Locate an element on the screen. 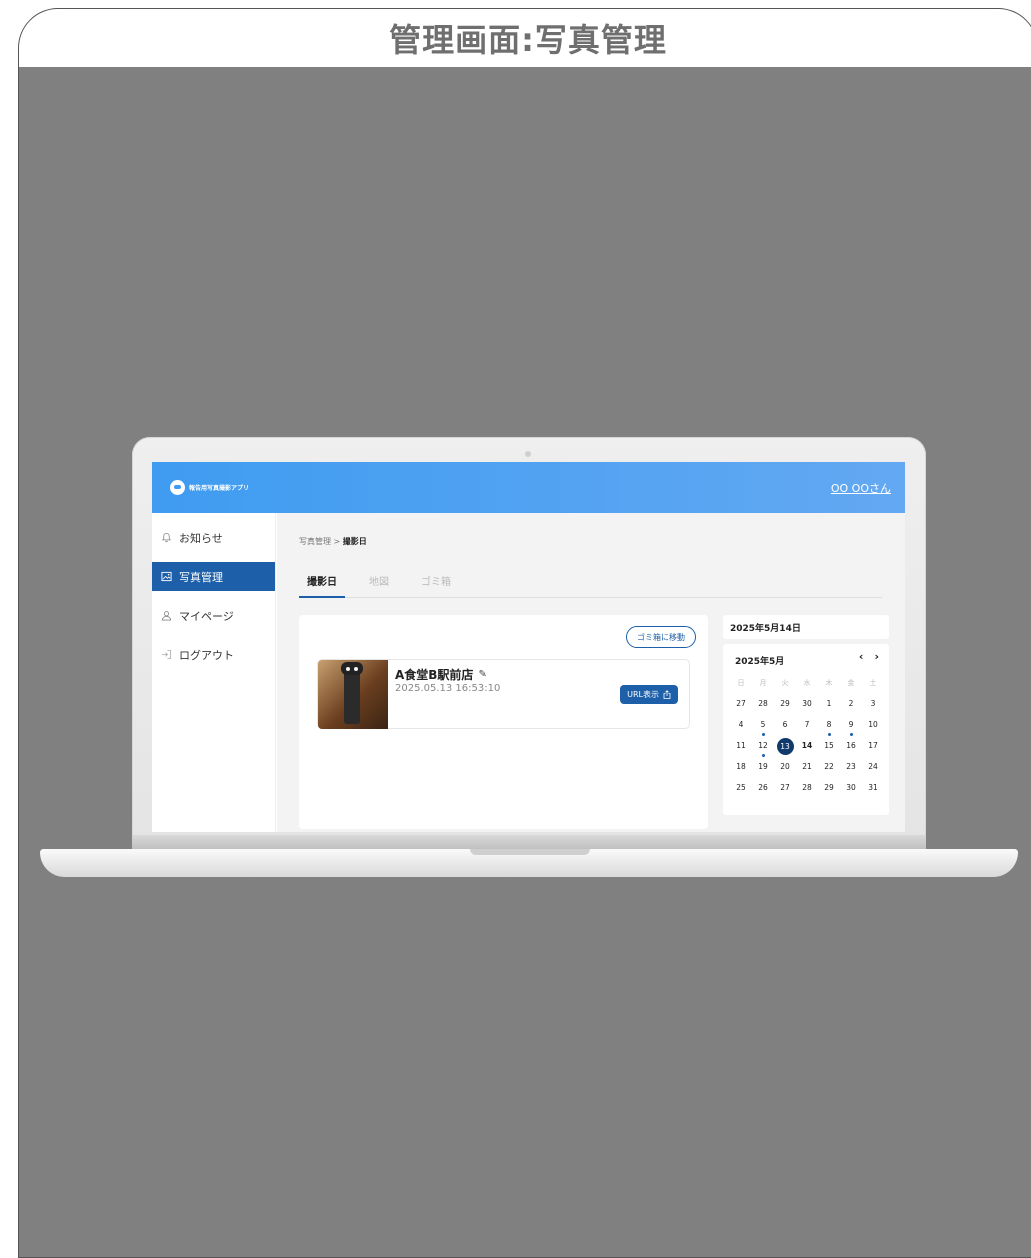  tab-map: 地図 is located at coordinates (379, 583).